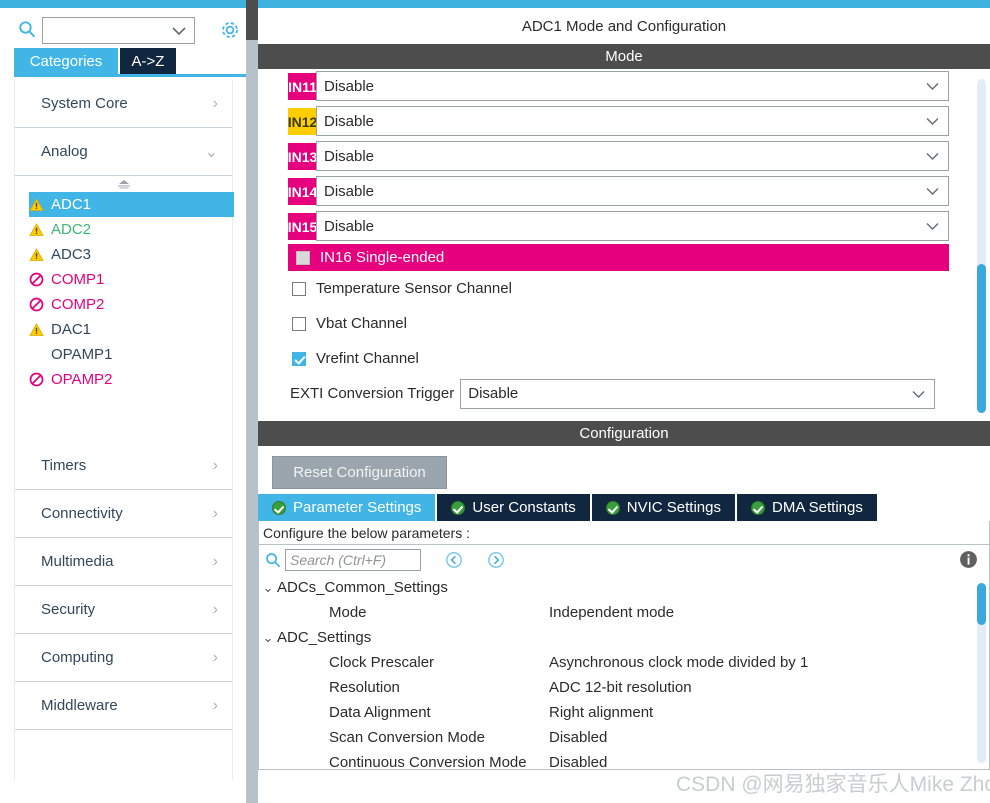 The height and width of the screenshot is (803, 990). I want to click on sidebar-item-dac1: DAC1, so click(123, 329).